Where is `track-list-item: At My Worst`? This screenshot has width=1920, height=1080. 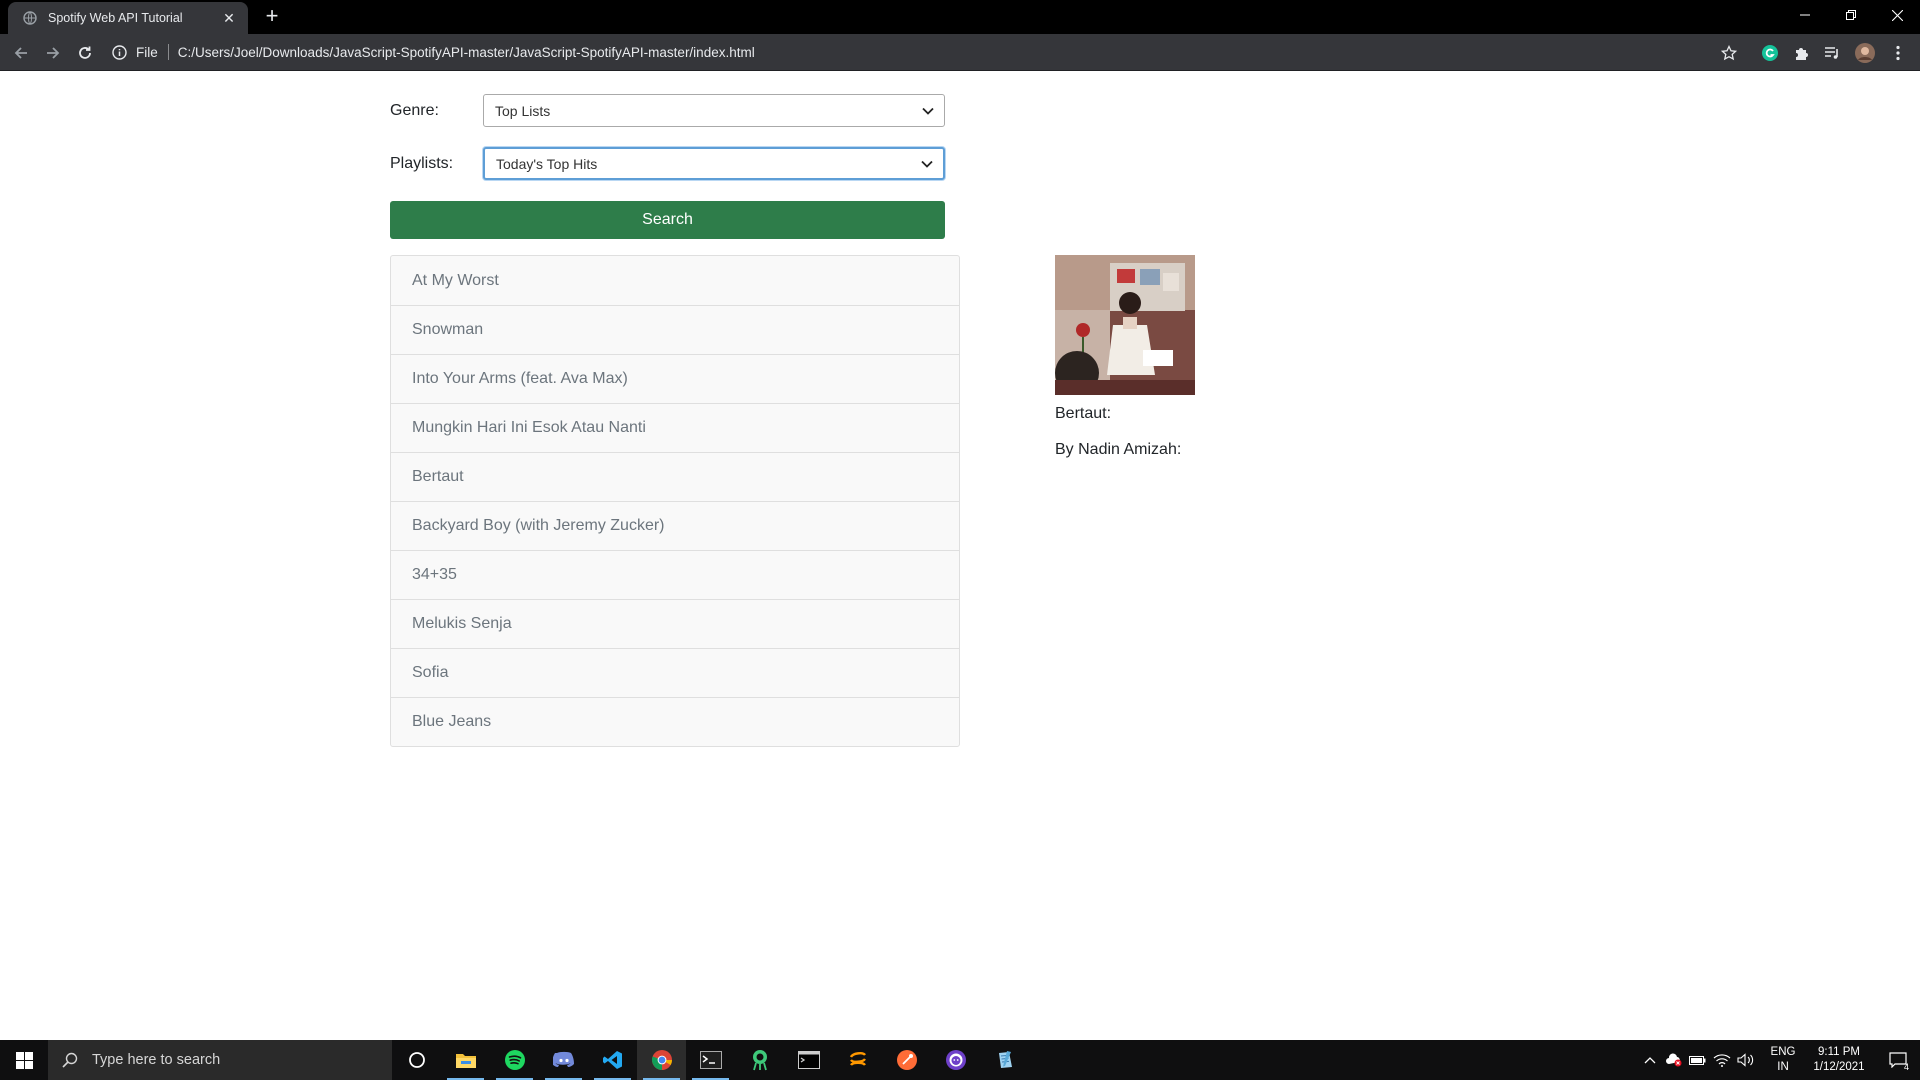
track-list-item: At My Worst is located at coordinates (675, 280).